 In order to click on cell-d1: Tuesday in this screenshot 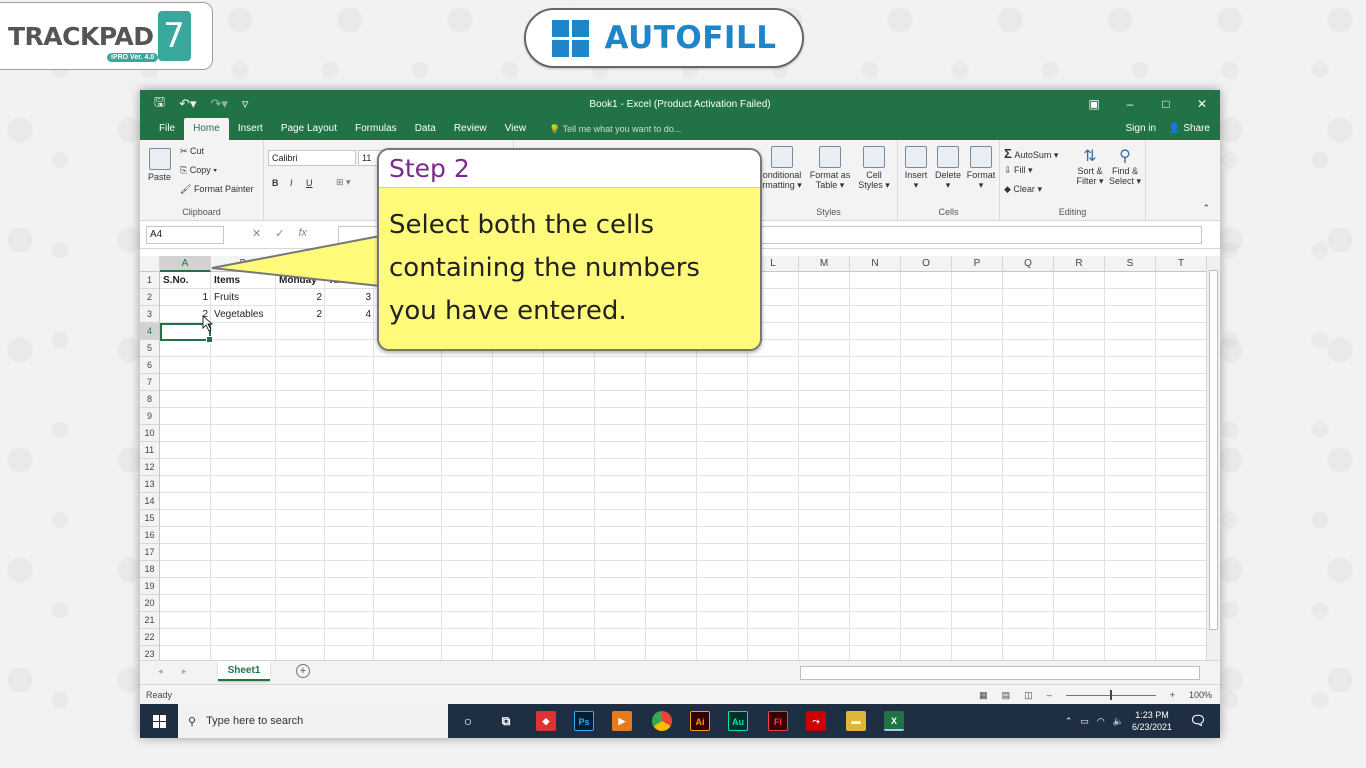, I will do `click(349, 280)`.